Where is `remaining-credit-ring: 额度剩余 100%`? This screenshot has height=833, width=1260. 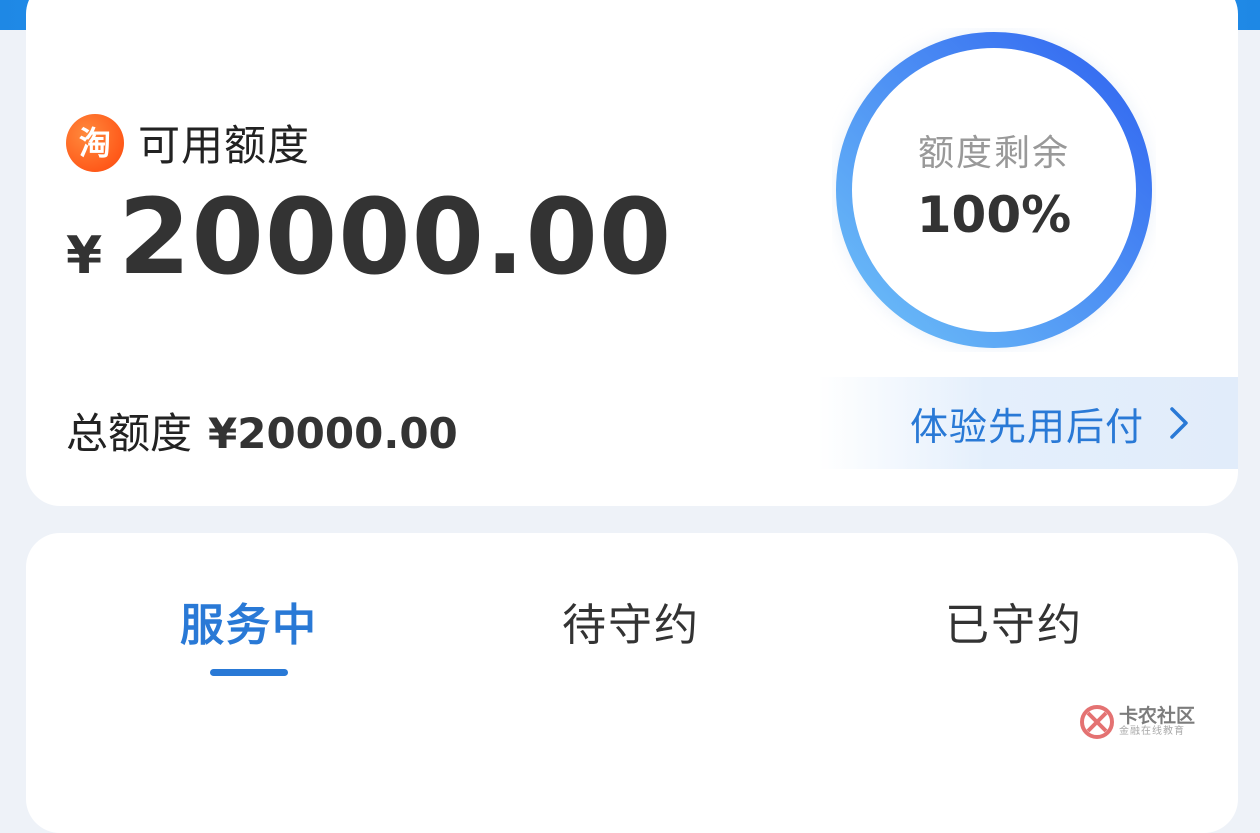 remaining-credit-ring: 额度剩余 100% is located at coordinates (994, 190).